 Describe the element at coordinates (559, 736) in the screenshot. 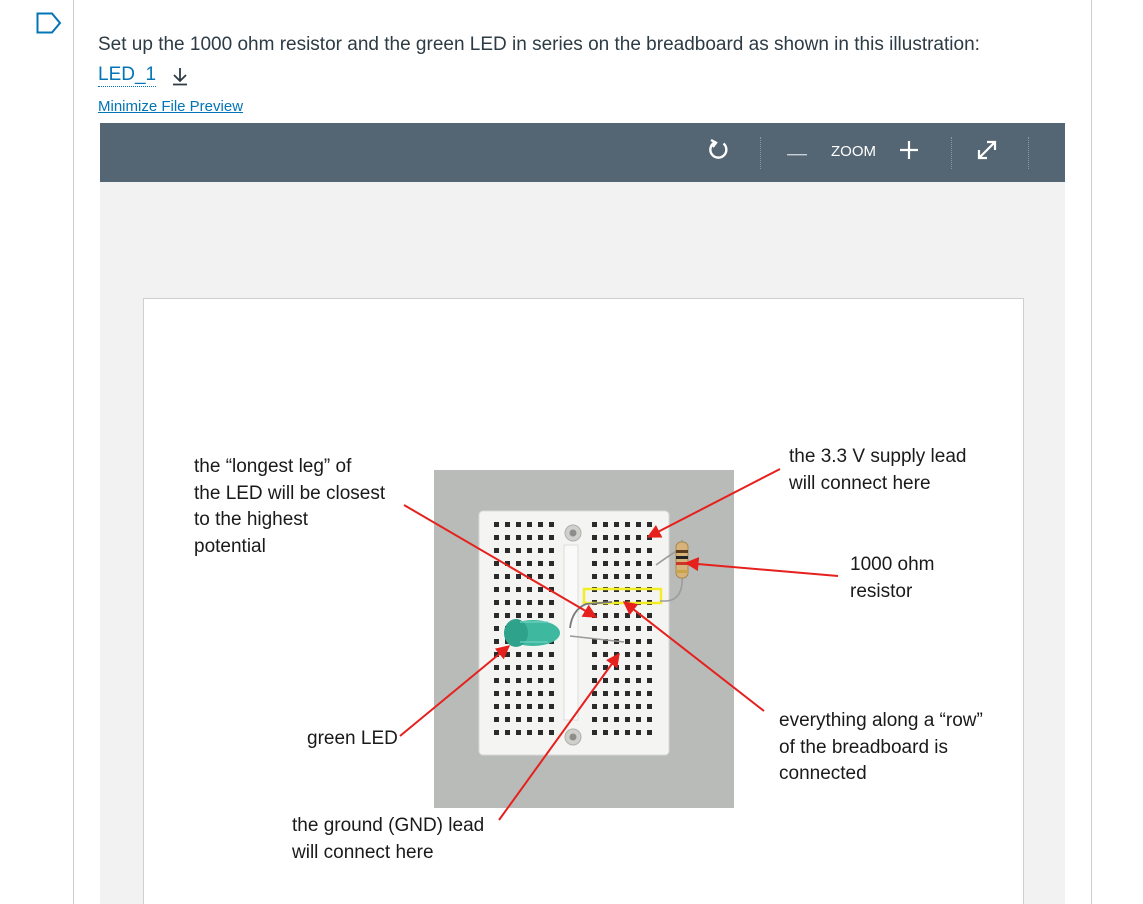

I see `arrow-ground` at that location.